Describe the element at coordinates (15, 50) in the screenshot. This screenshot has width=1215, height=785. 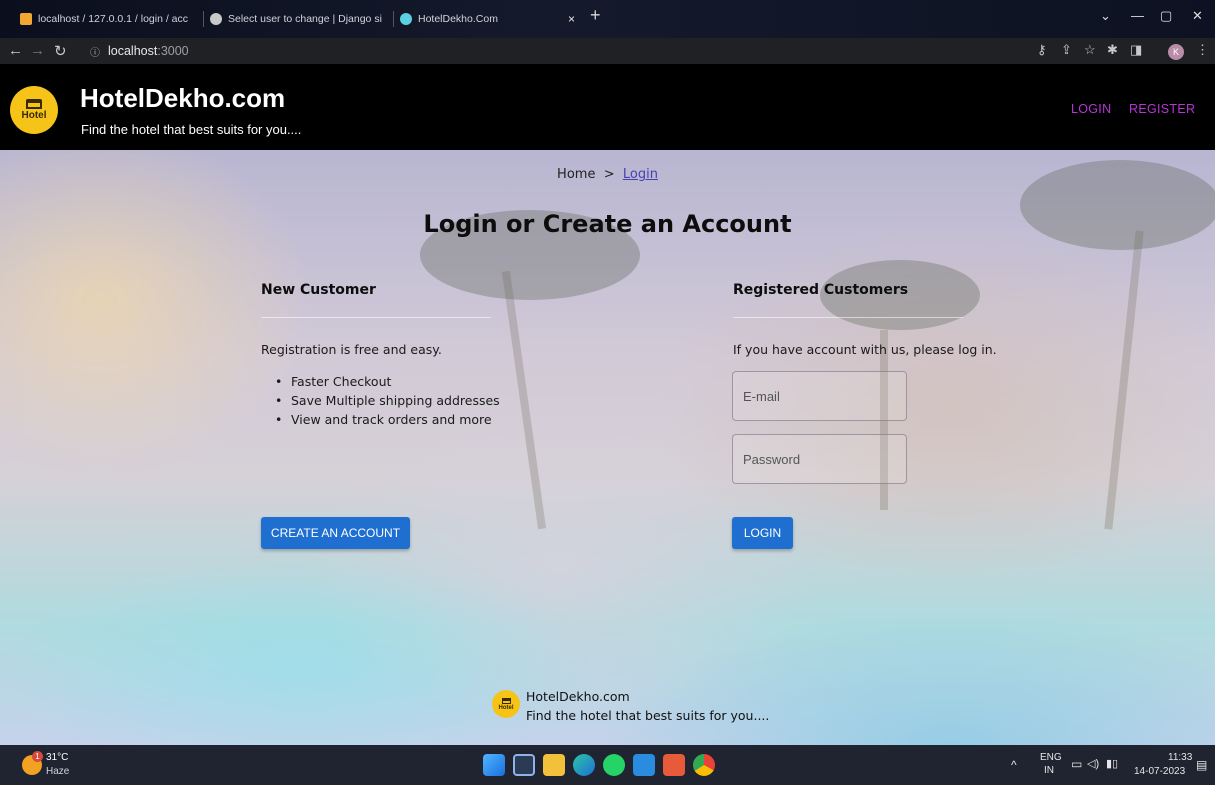
I see `back-icon: ←` at that location.